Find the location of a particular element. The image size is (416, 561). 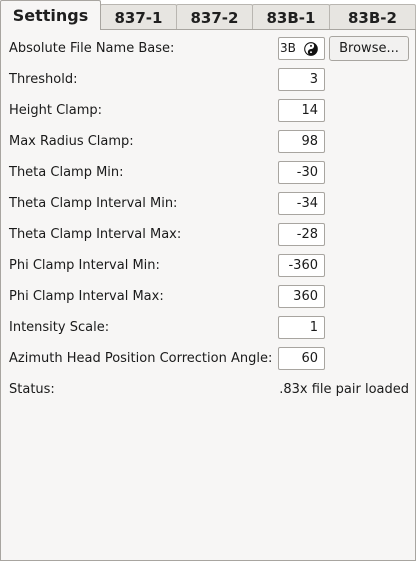

tab-settings: Settings is located at coordinates (50, 15).